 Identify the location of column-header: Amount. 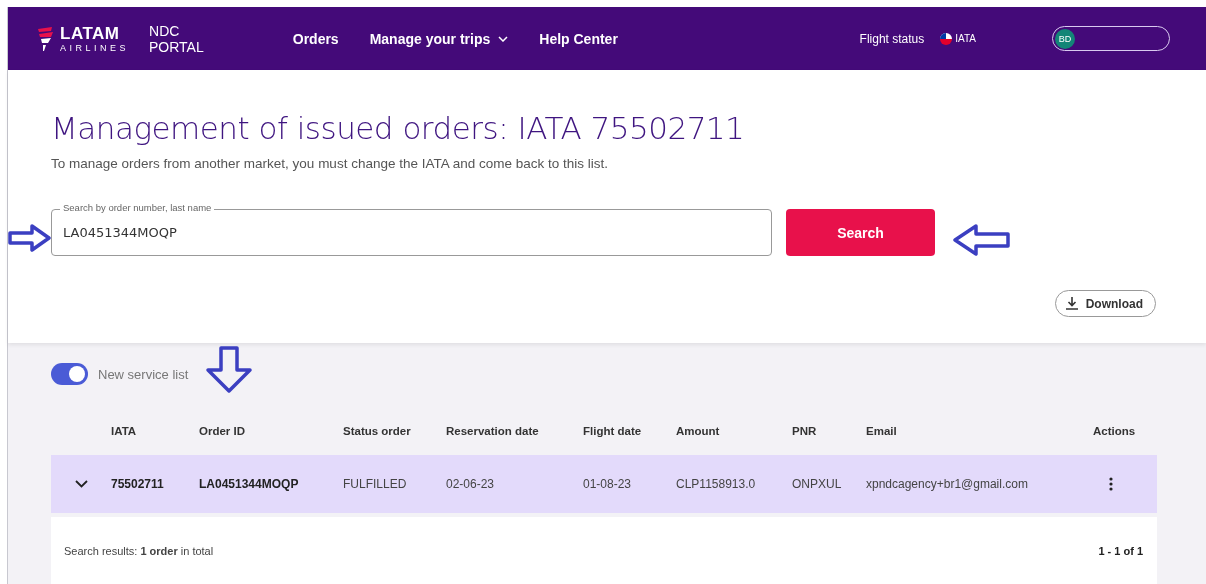
(698, 431).